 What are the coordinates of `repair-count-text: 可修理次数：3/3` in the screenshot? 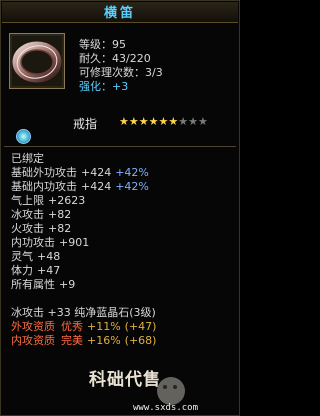 It's located at (121, 72).